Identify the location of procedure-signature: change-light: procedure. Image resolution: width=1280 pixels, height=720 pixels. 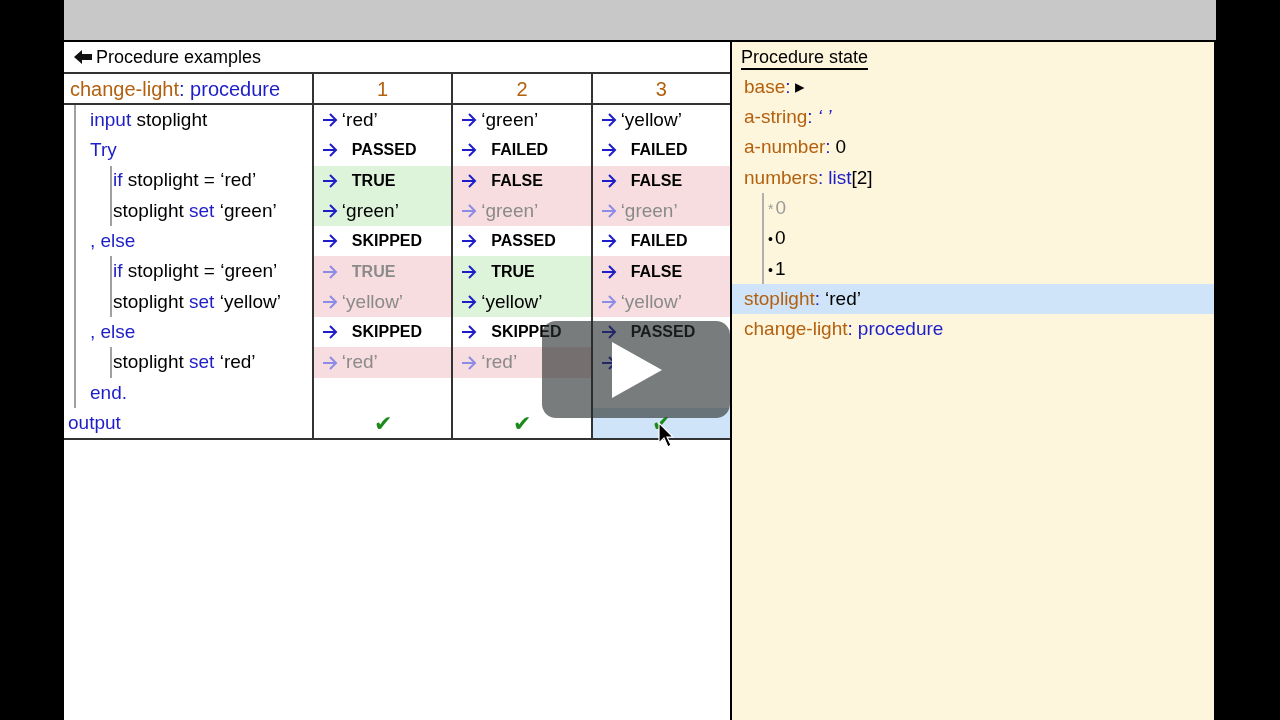
(175, 89).